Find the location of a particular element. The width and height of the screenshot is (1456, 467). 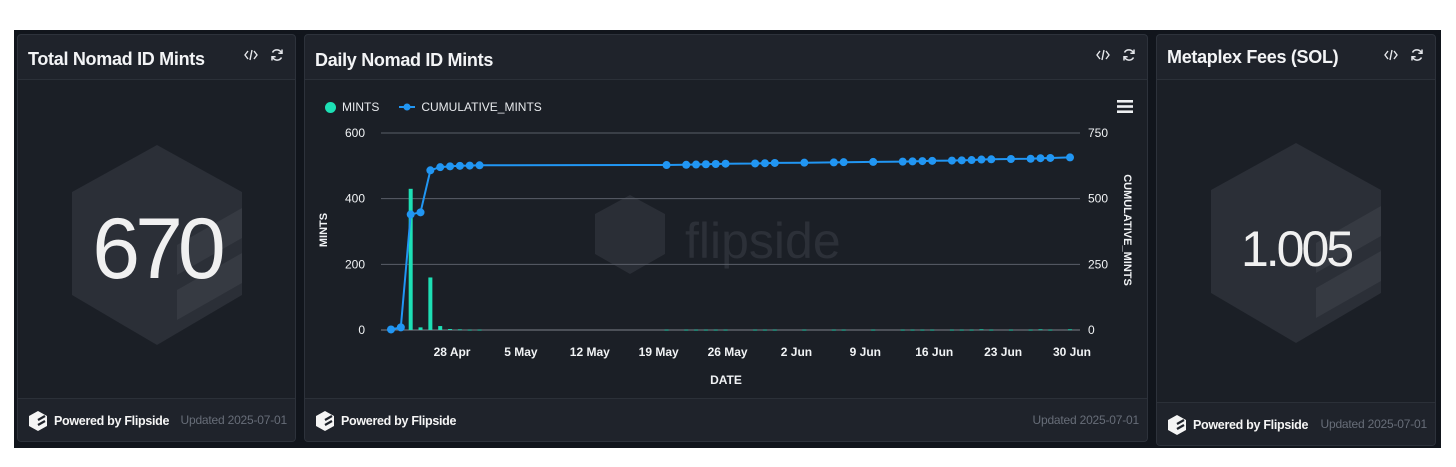

panel-body: 670 is located at coordinates (156, 239).